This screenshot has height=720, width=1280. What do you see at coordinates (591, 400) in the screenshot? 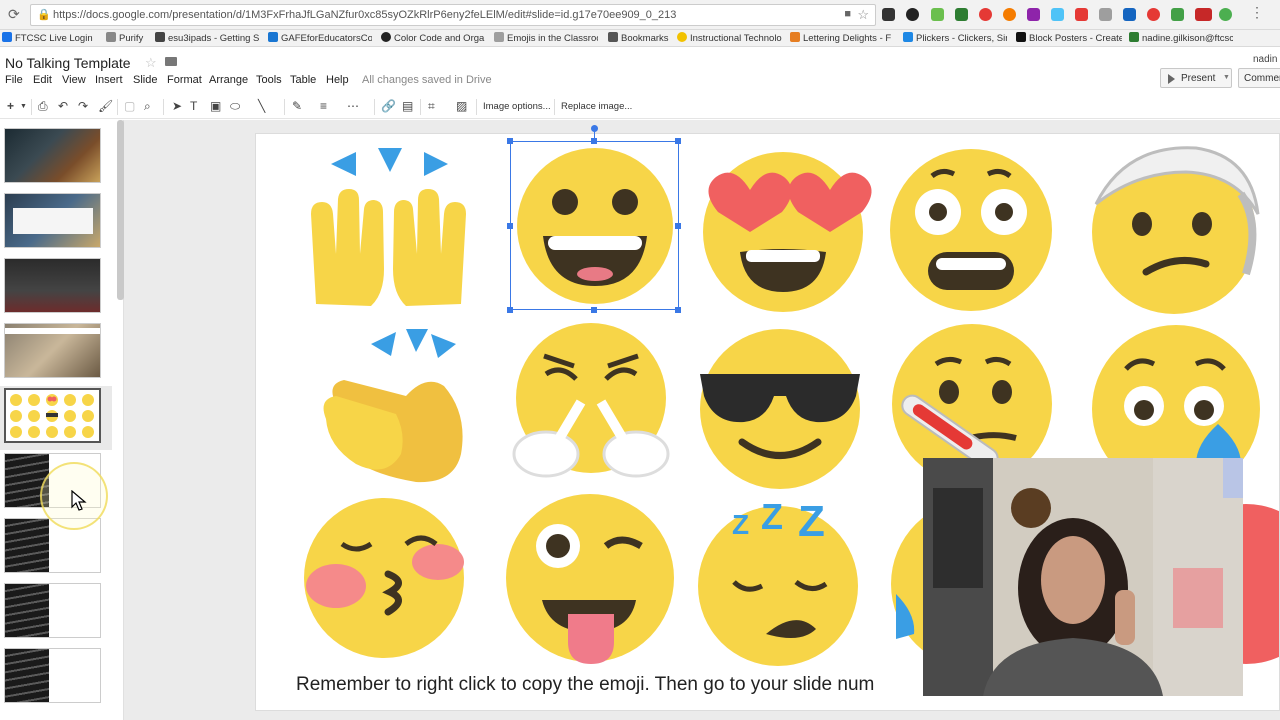
I see `face-with-steam-emoji` at bounding box center [591, 400].